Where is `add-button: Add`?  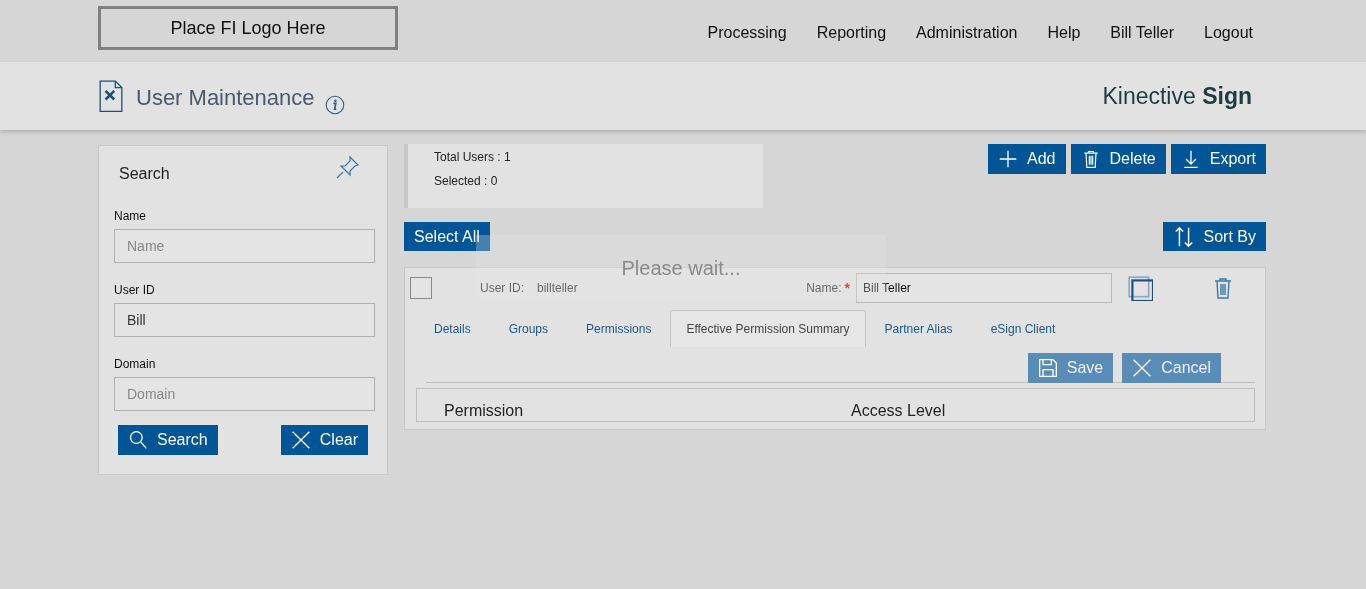
add-button: Add is located at coordinates (1027, 159).